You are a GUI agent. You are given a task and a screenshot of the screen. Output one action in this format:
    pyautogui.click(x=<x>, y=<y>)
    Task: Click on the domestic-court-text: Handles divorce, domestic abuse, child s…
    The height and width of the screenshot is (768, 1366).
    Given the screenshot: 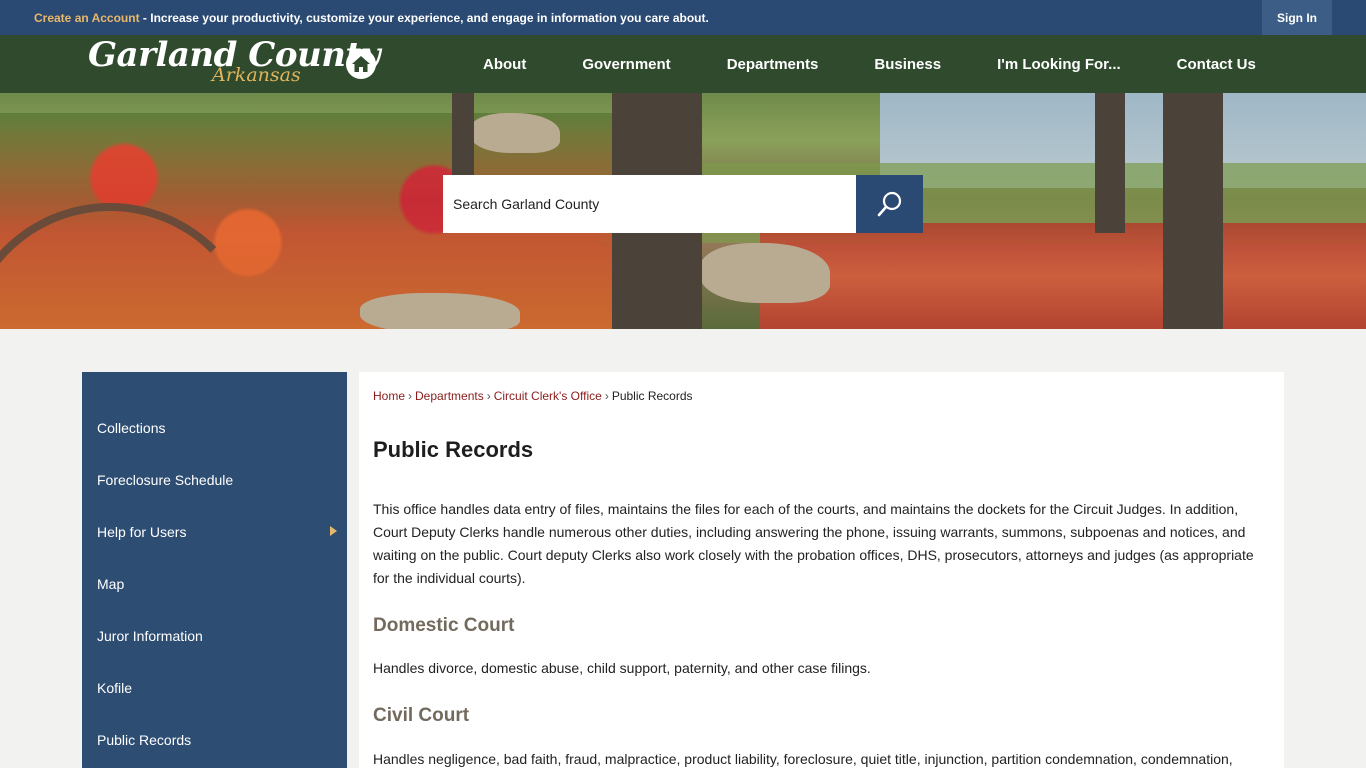 What is the action you would take?
    pyautogui.click(x=622, y=668)
    